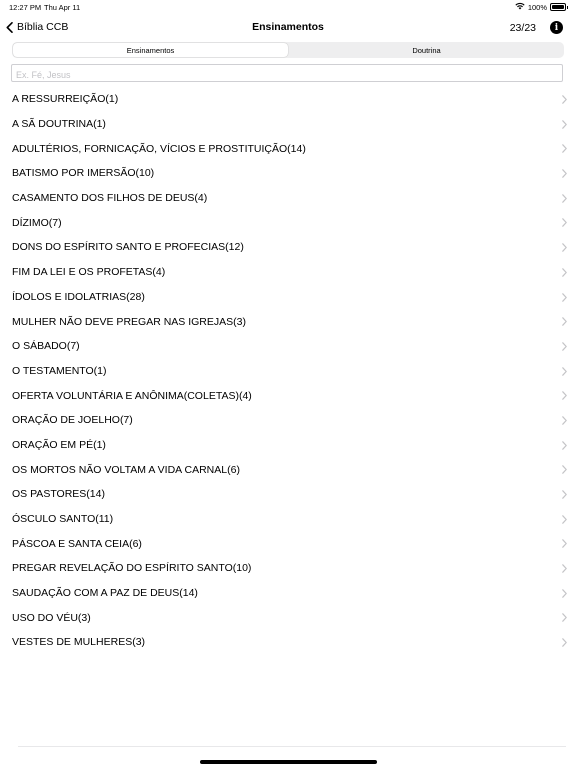 The image size is (576, 768). I want to click on list-item: FIM DA LEI E OS PROFETAS(4), so click(288, 272).